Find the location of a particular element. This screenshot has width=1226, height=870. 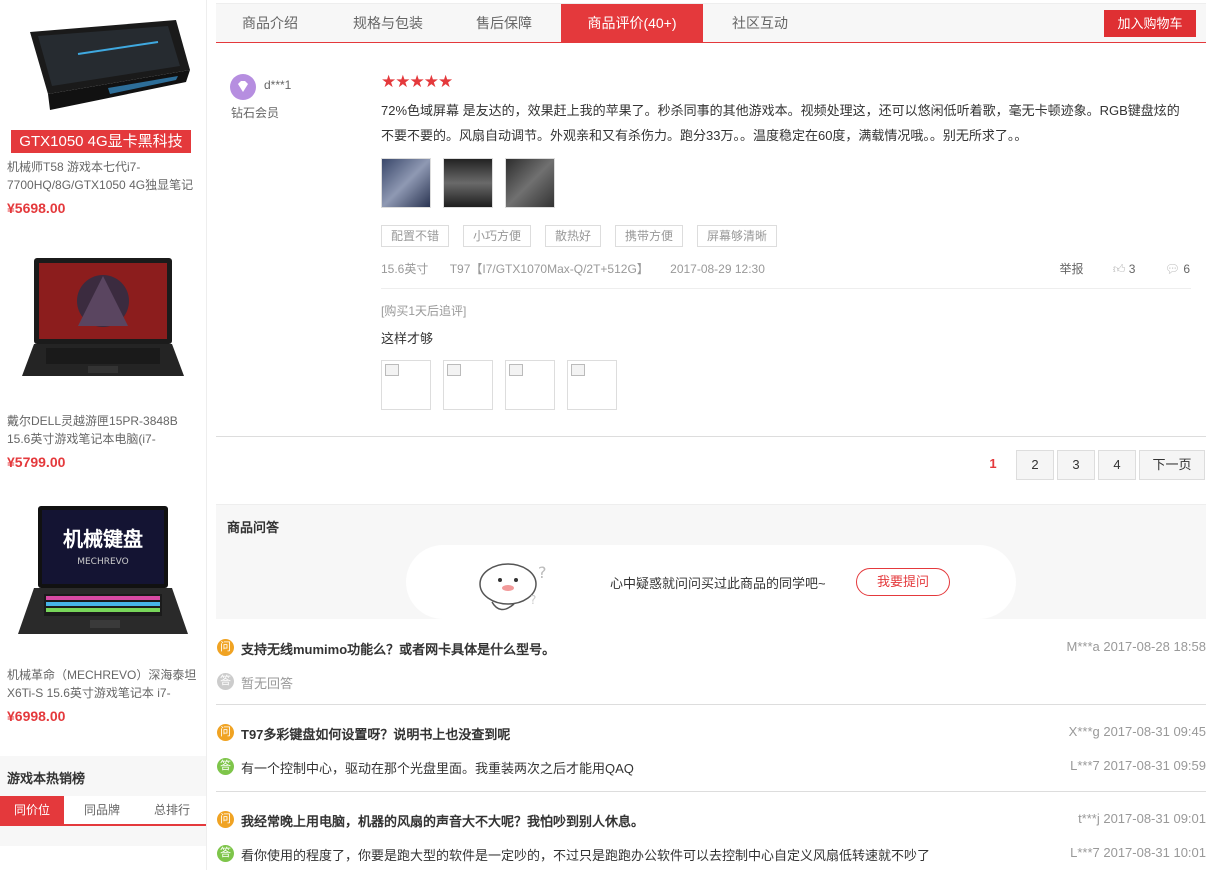

product-config: T97【I7/GTX1070Max-Q/2T+512G】 is located at coordinates (549, 269).